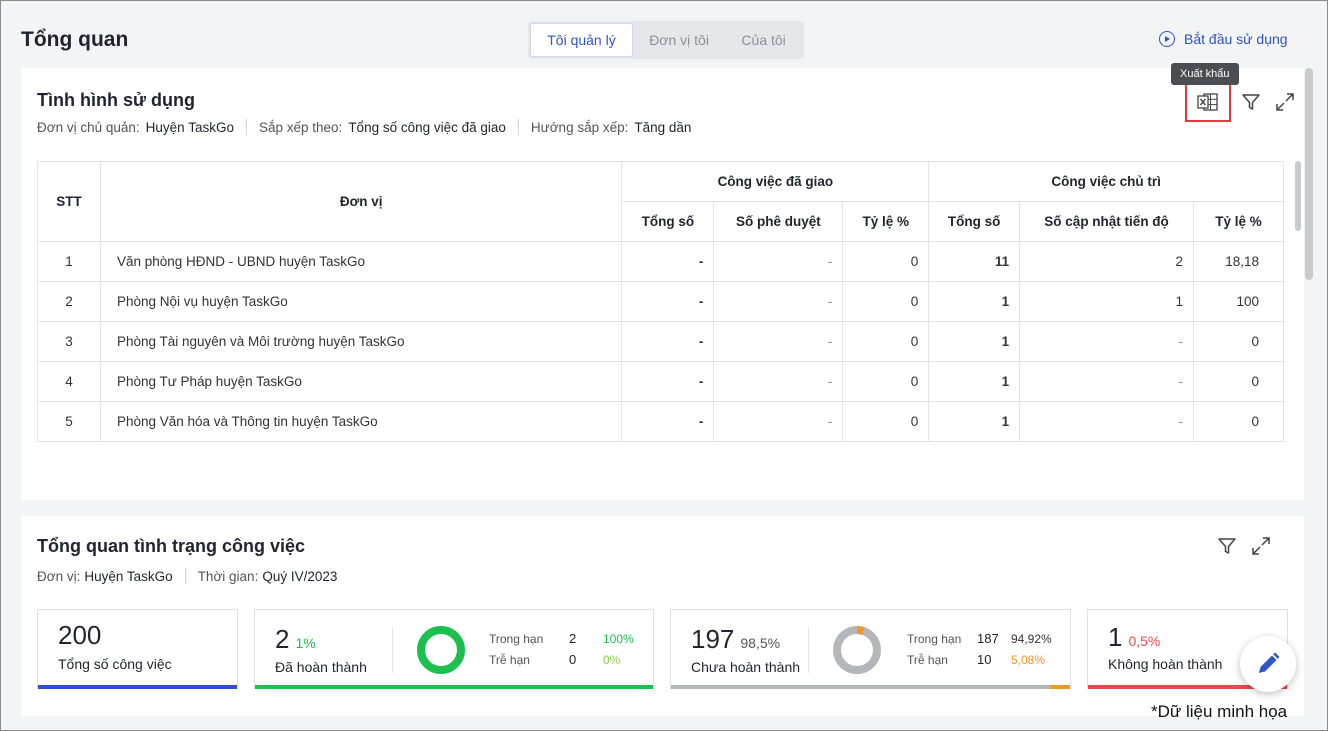 This screenshot has width=1328, height=731. I want to click on stat-not-done-pct: 98,5%, so click(760, 643).